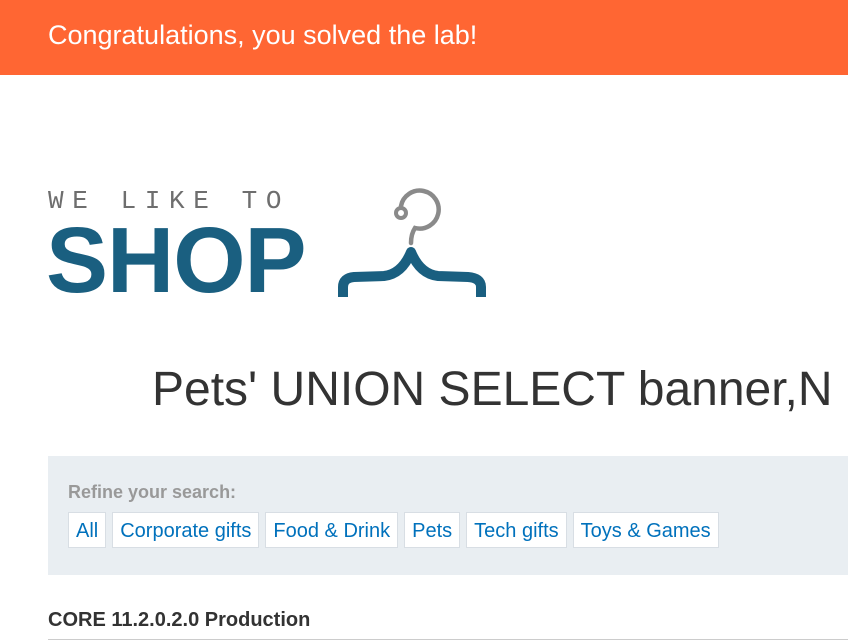 The image size is (848, 643). What do you see at coordinates (176, 260) in the screenshot?
I see `logo-word: SHOP` at bounding box center [176, 260].